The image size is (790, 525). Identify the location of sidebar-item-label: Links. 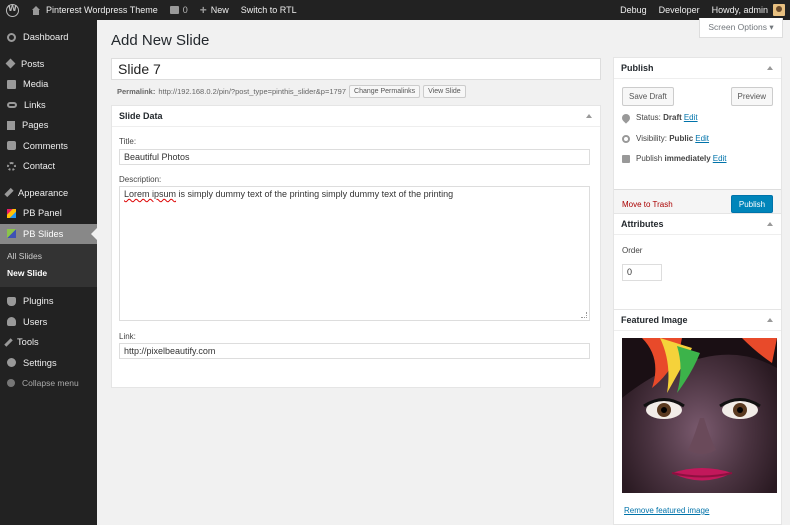
(35, 104).